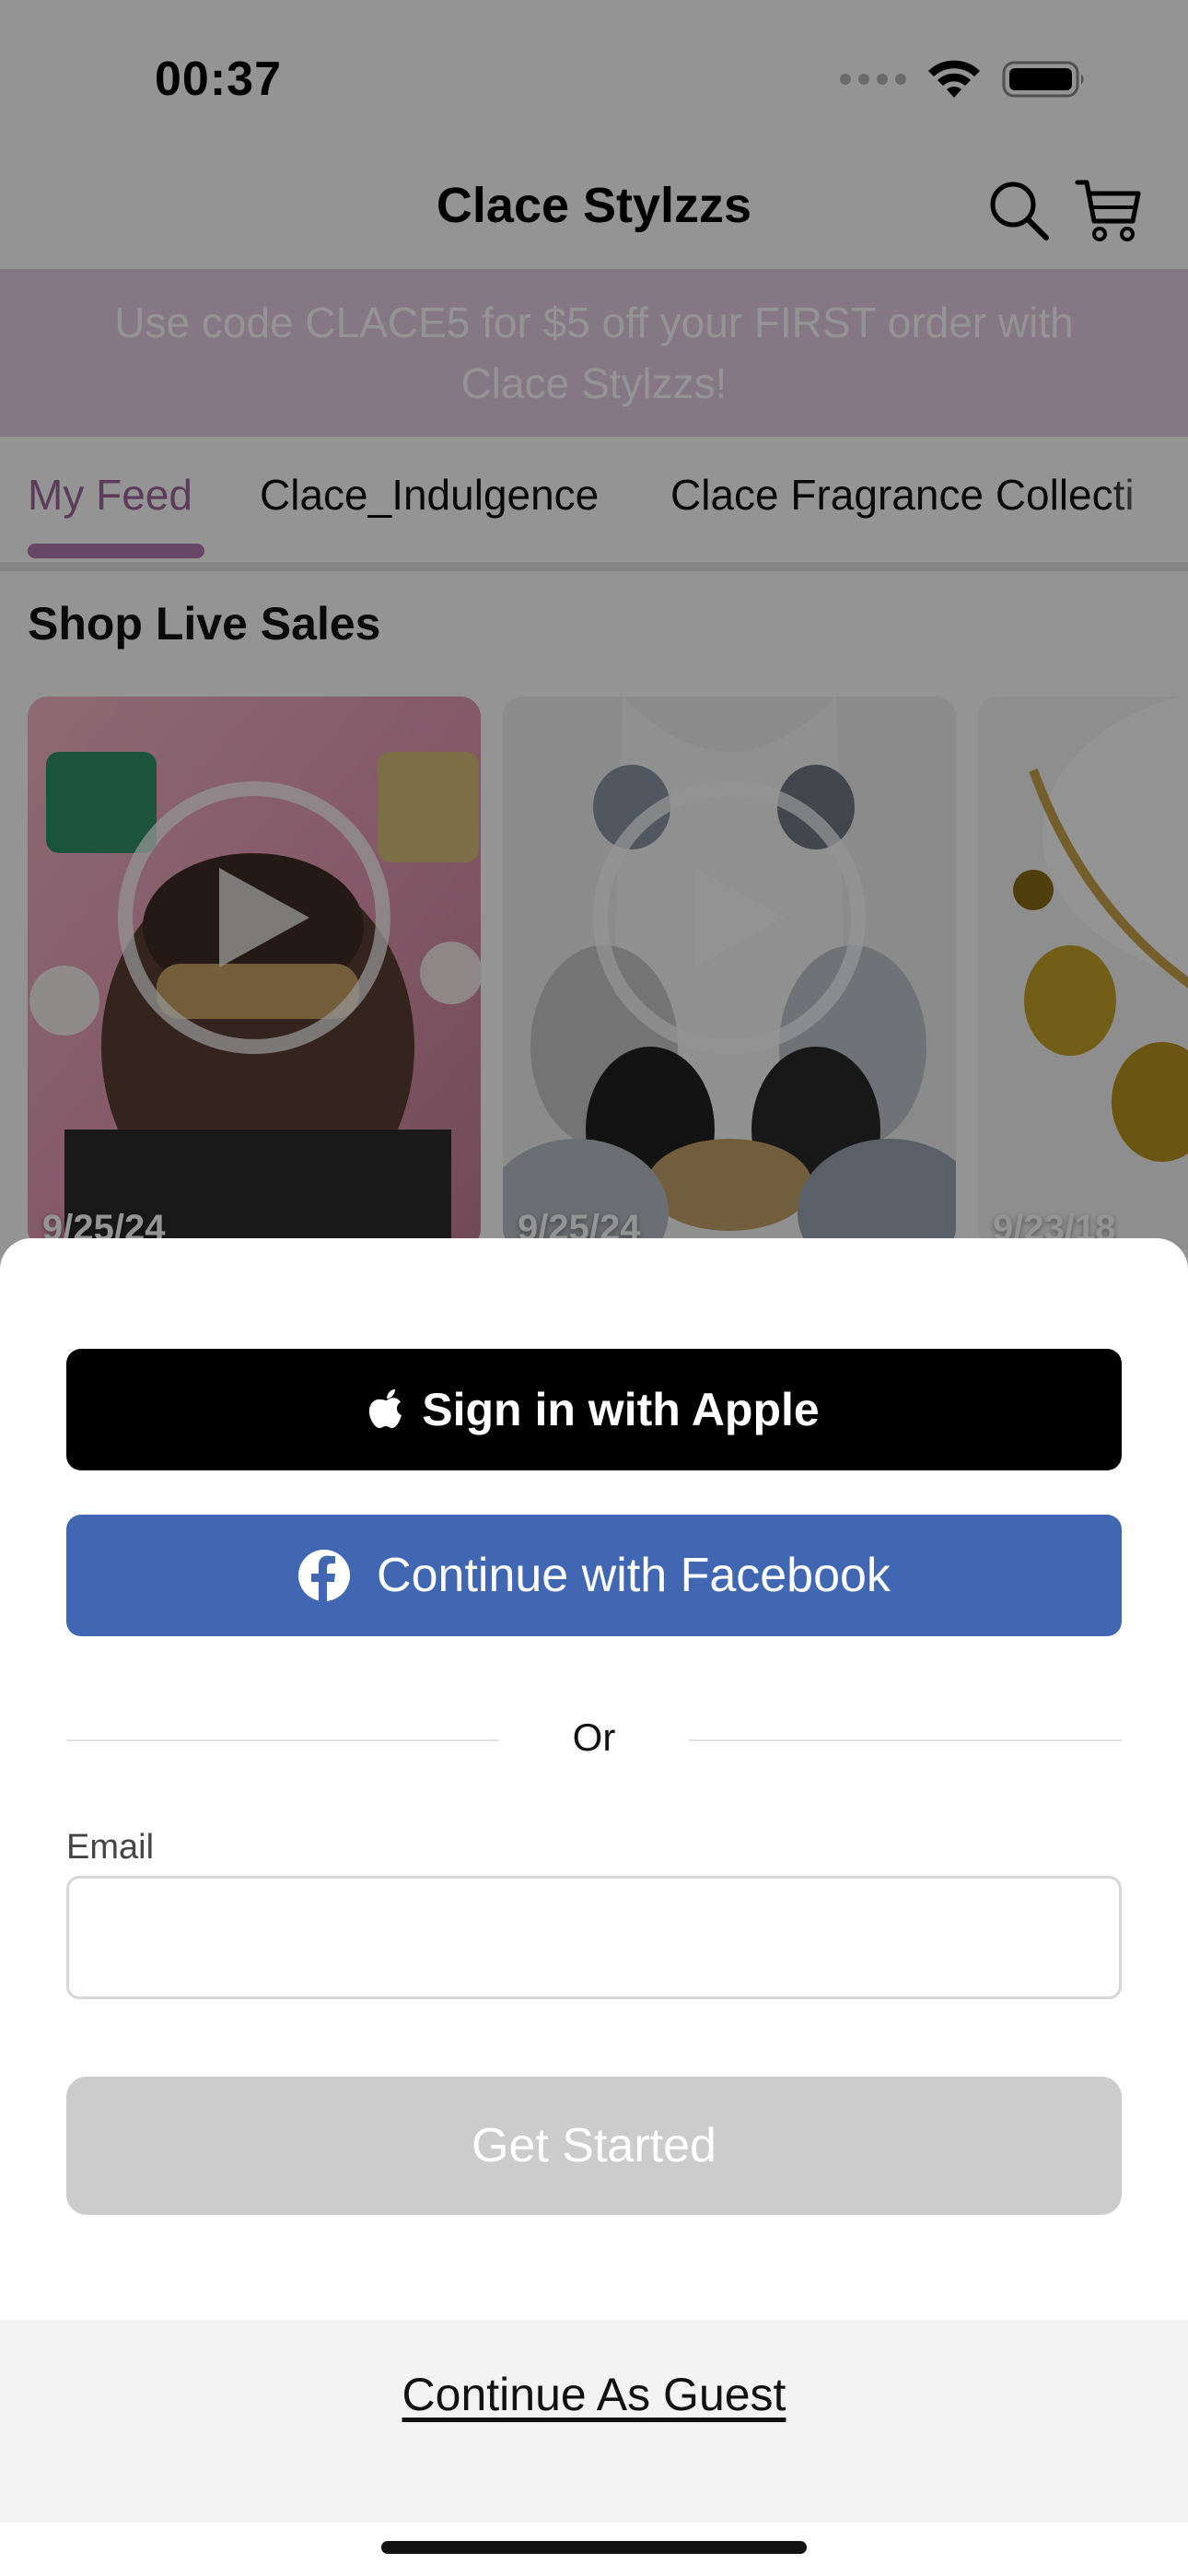 The image size is (1188, 2576). I want to click on apple-button-label: Sign in with Apple, so click(621, 1409).